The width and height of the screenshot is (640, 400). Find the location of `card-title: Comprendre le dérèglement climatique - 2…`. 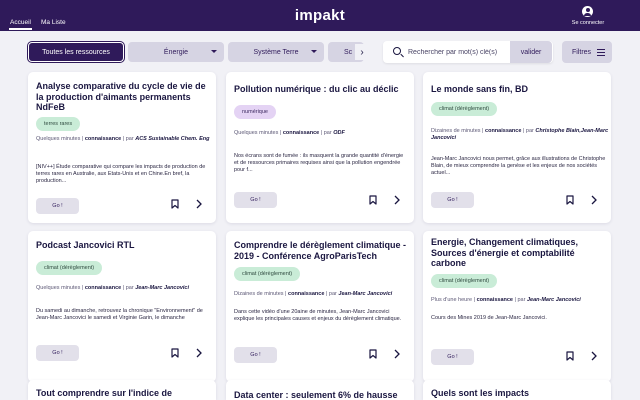

card-title: Comprendre le dérèglement climatique - 2… is located at coordinates (320, 250).